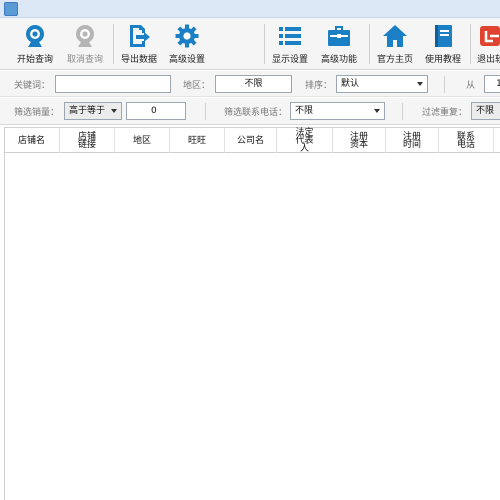  Describe the element at coordinates (290, 36) in the screenshot. I see `list-icon` at that location.